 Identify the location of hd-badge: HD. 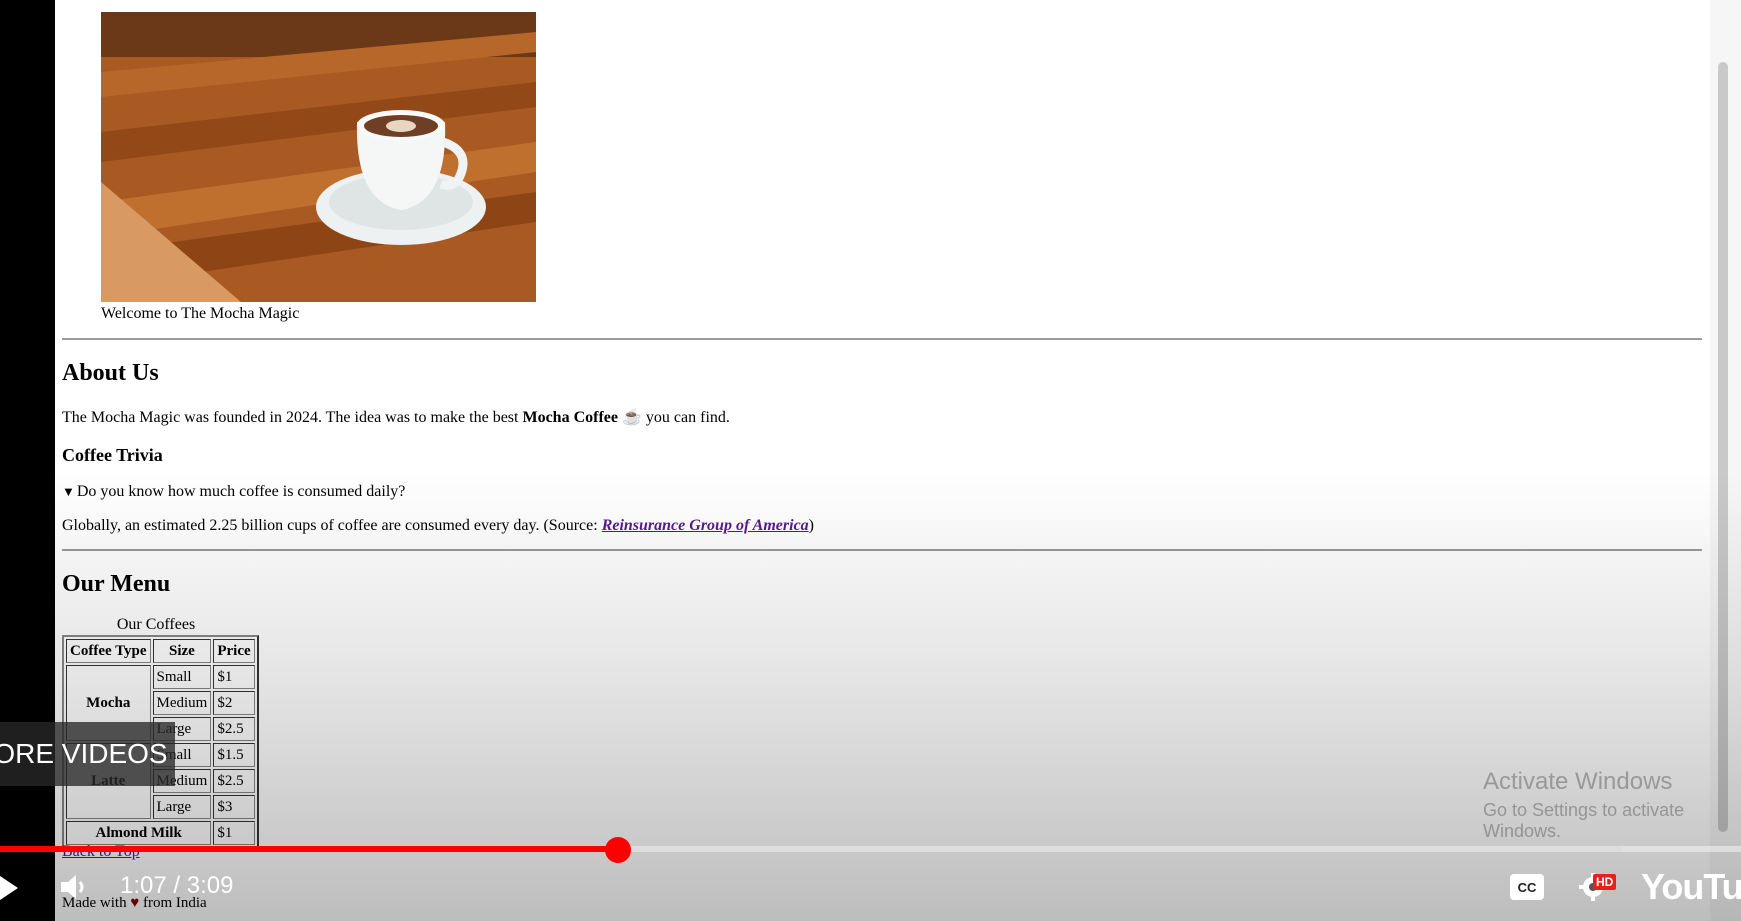
(1605, 882).